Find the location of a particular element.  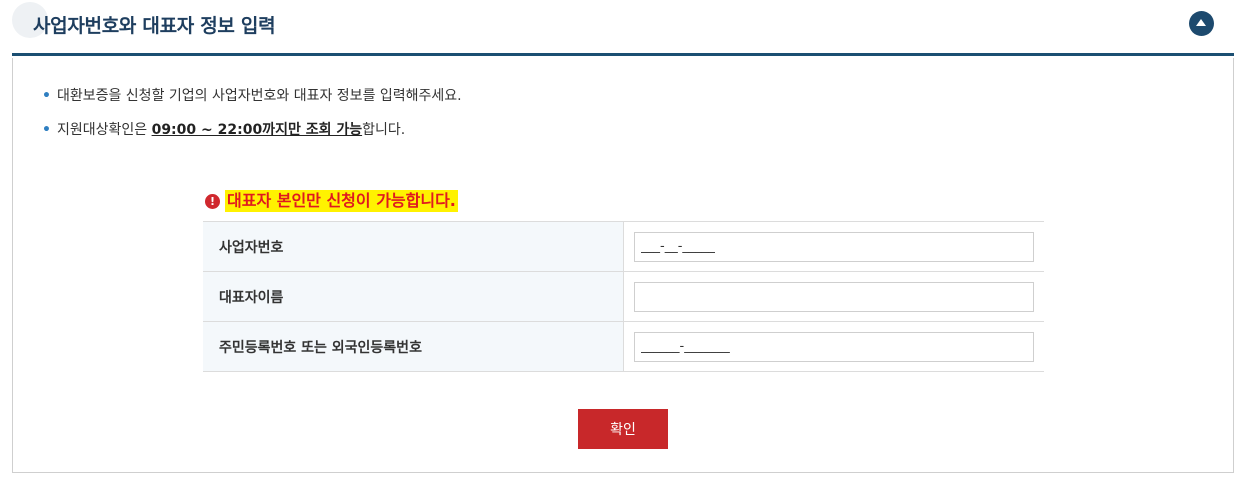

form-row-representative-name: 대표자이름 is located at coordinates (623, 296).